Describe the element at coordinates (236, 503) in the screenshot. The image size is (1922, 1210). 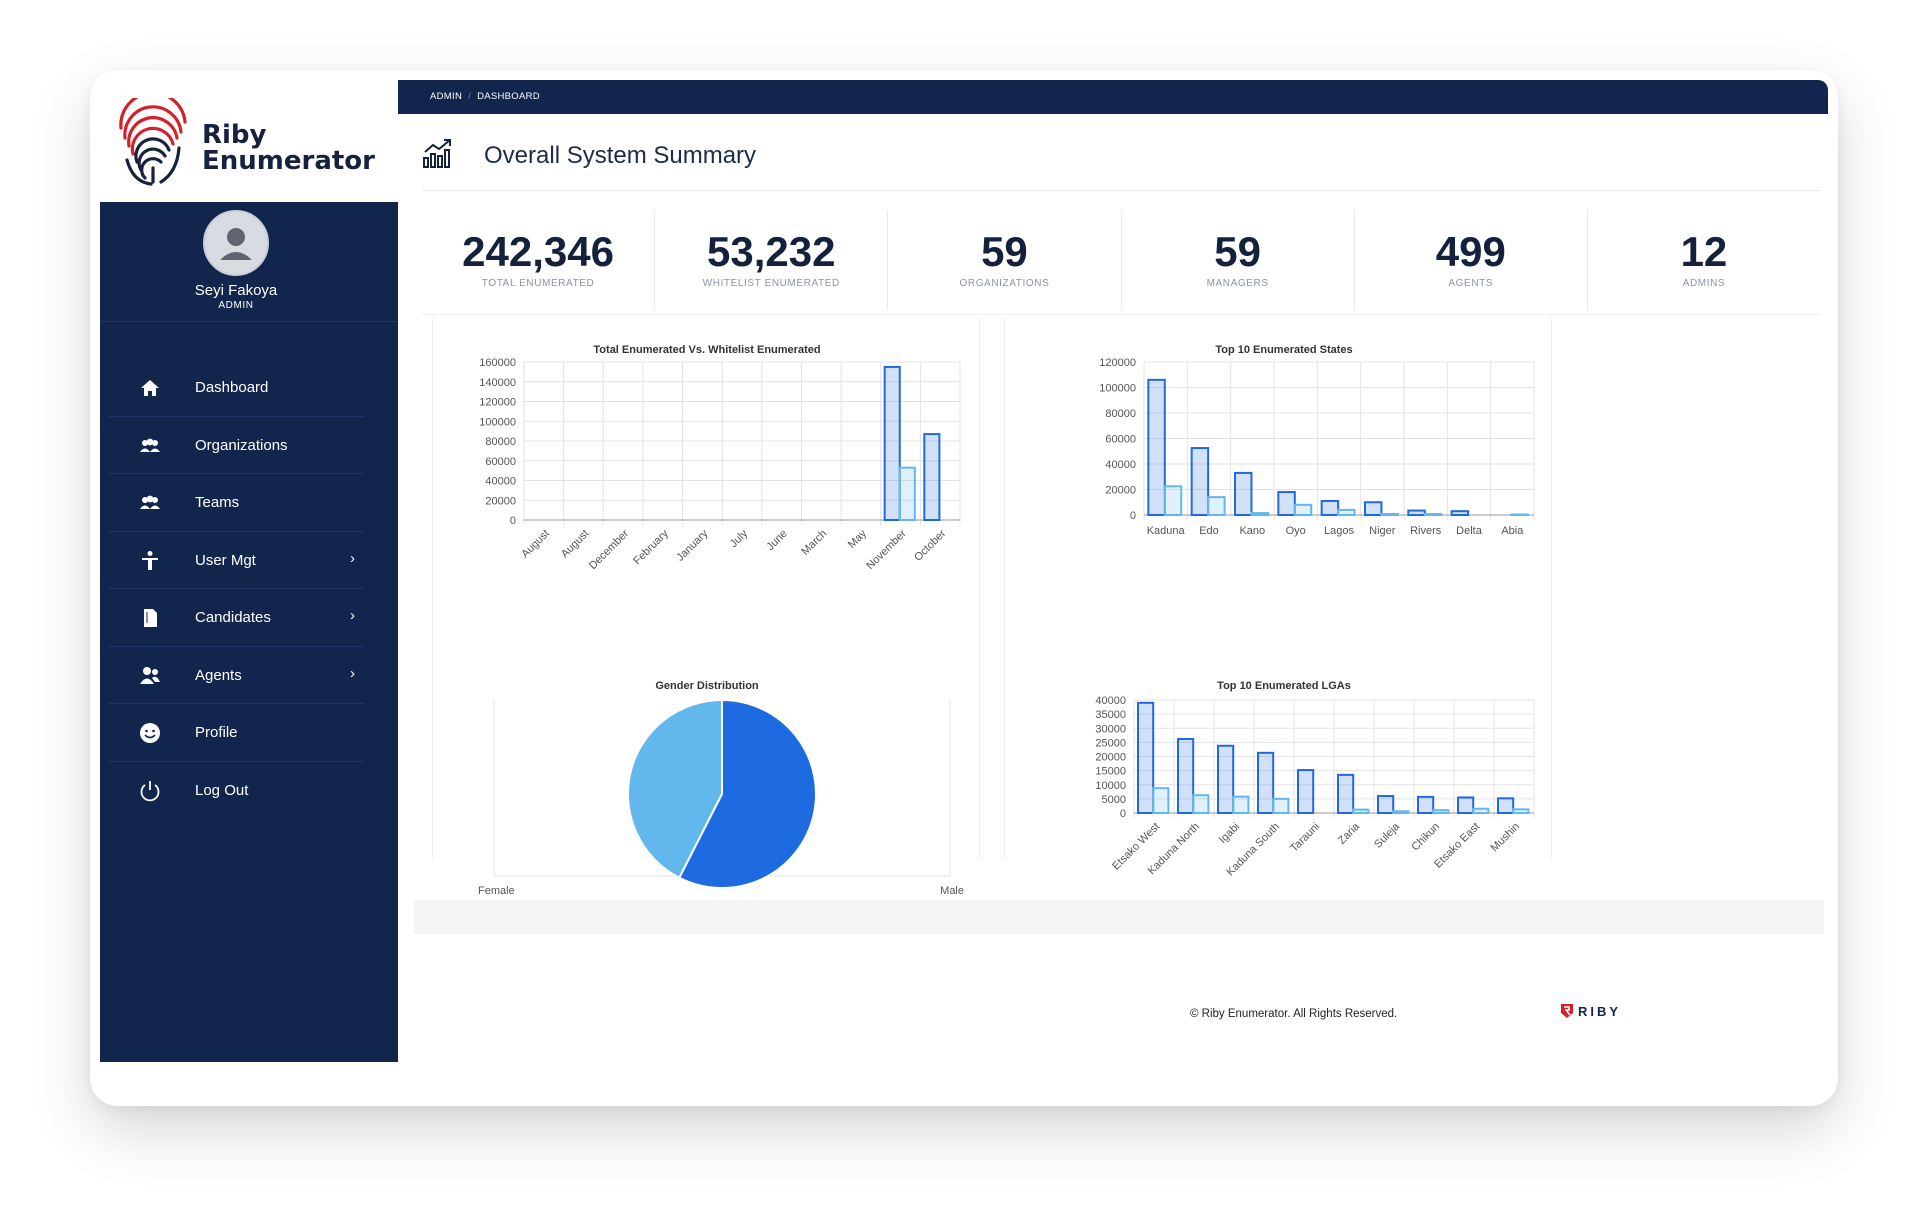
I see `sidebar-item-teams: Teams` at that location.